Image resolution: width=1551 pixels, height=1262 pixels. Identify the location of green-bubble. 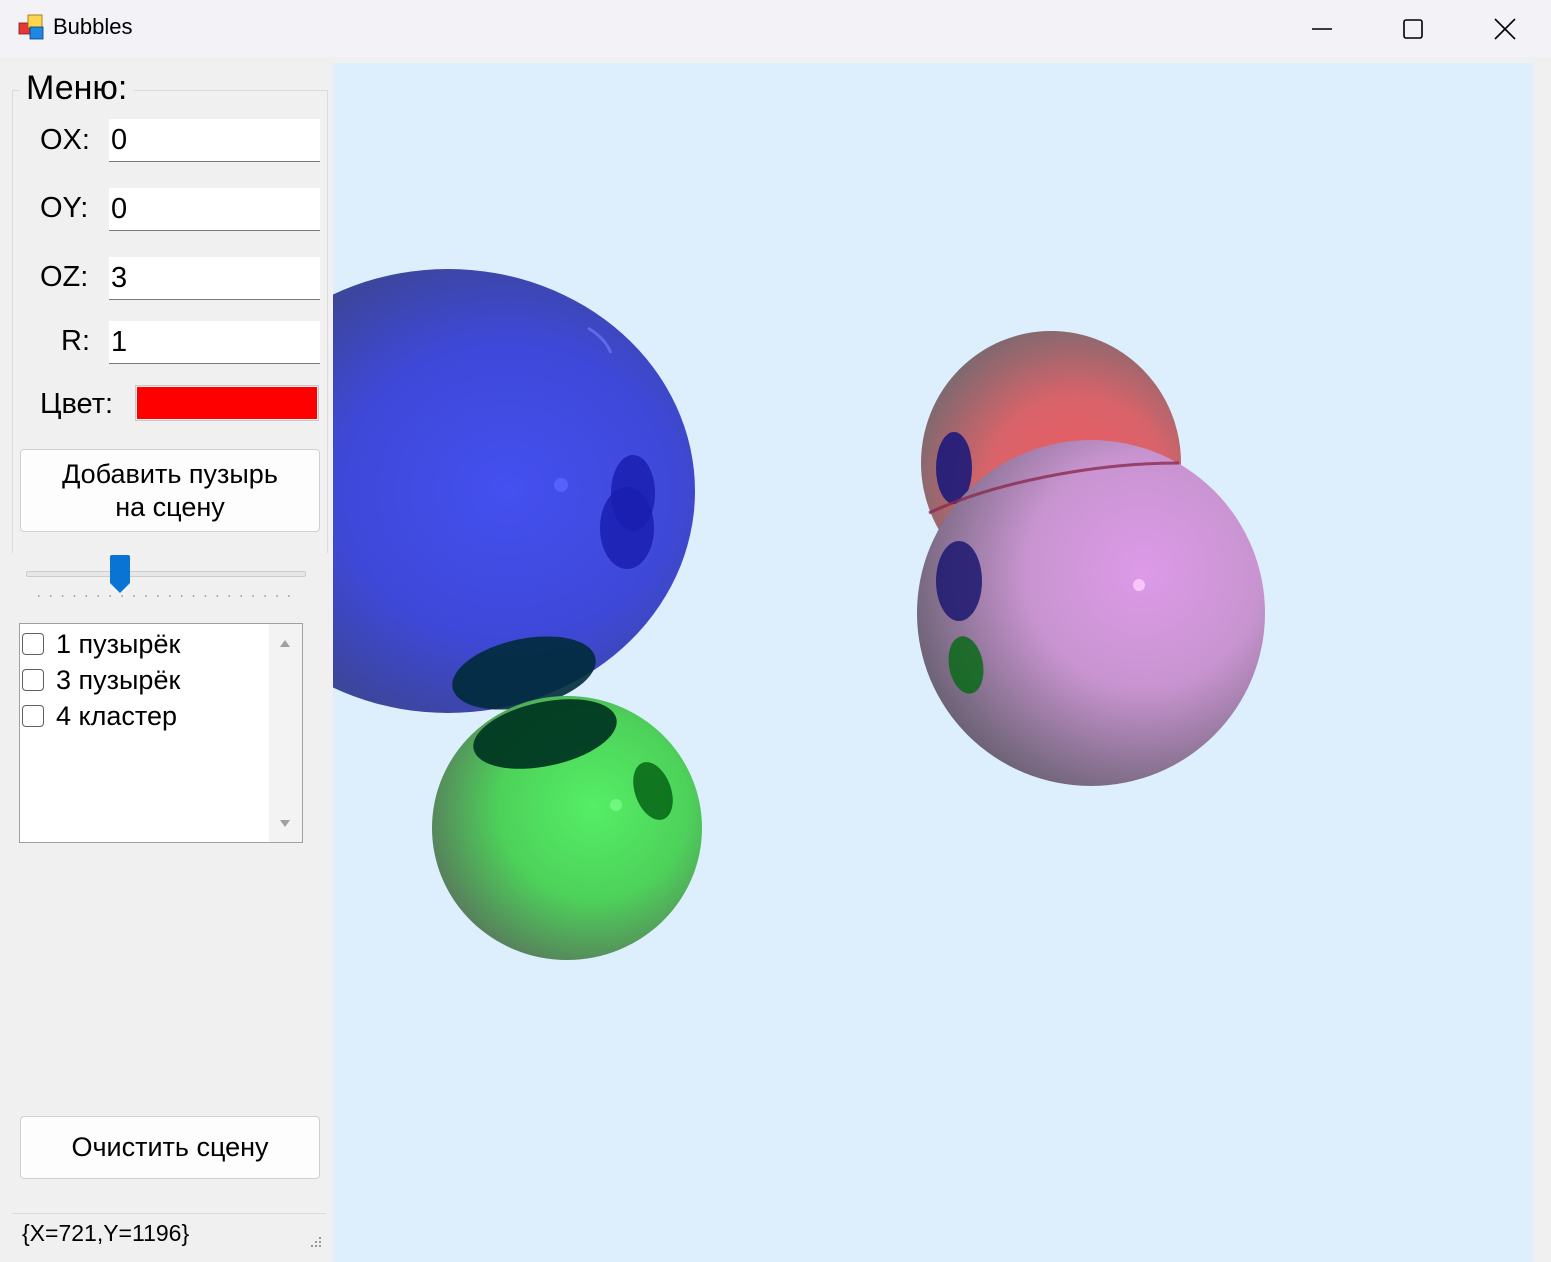
(567, 824).